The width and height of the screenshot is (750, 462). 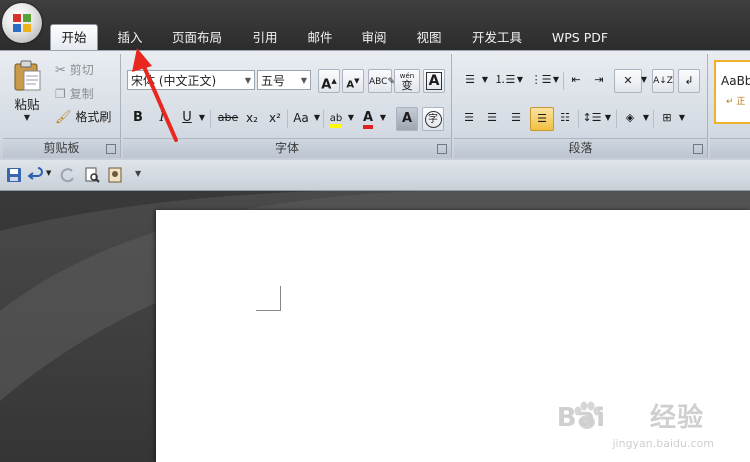 What do you see at coordinates (27, 117) in the screenshot?
I see `paste-dropdown-arrow: ▼` at bounding box center [27, 117].